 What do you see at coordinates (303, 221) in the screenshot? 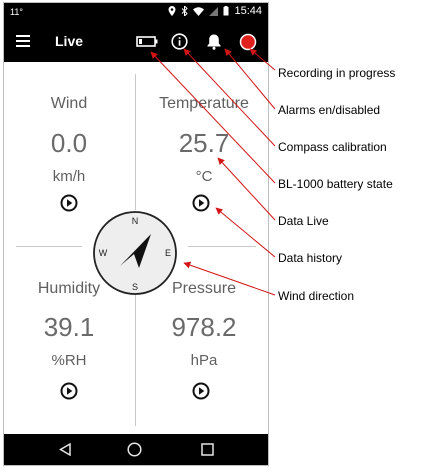
I see `annotation-data-live: Data Live` at bounding box center [303, 221].